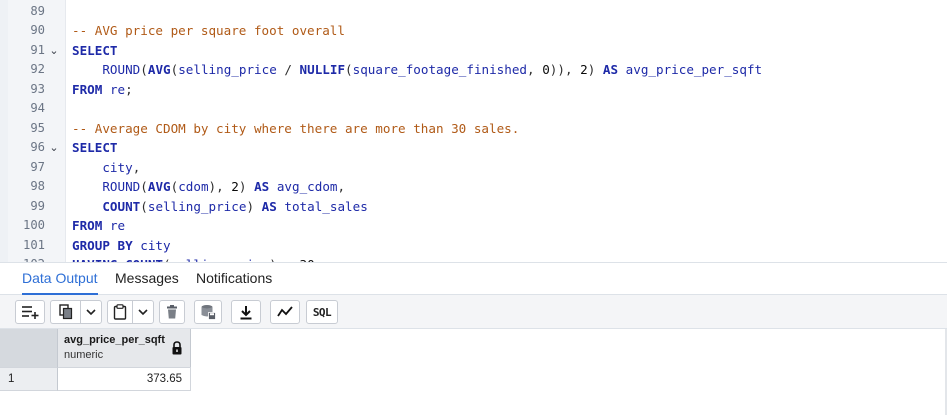 The image size is (947, 415). What do you see at coordinates (60, 279) in the screenshot?
I see `tab-data-output: Data Output` at bounding box center [60, 279].